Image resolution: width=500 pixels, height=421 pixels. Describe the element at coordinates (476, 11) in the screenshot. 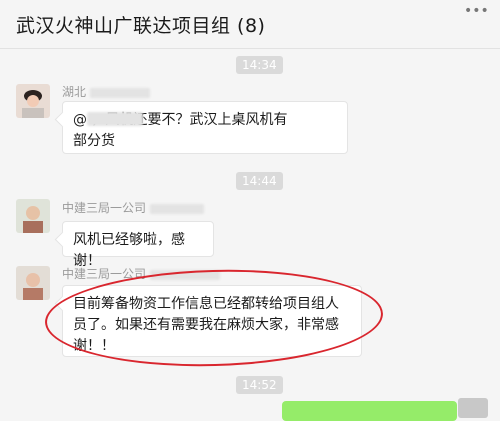

I see `more-icon: •••` at that location.